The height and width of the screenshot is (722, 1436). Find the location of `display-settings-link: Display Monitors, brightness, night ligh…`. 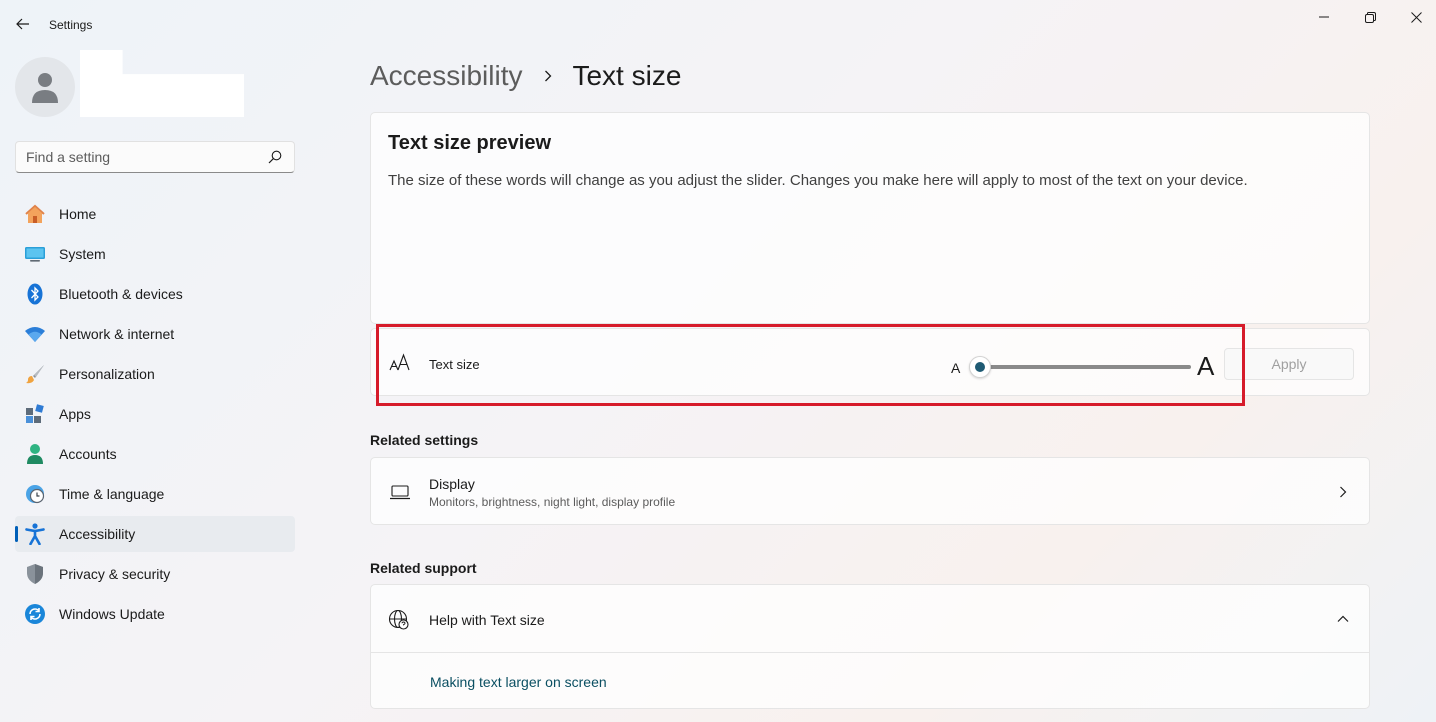

display-settings-link: Display Monitors, brightness, night ligh… is located at coordinates (870, 491).